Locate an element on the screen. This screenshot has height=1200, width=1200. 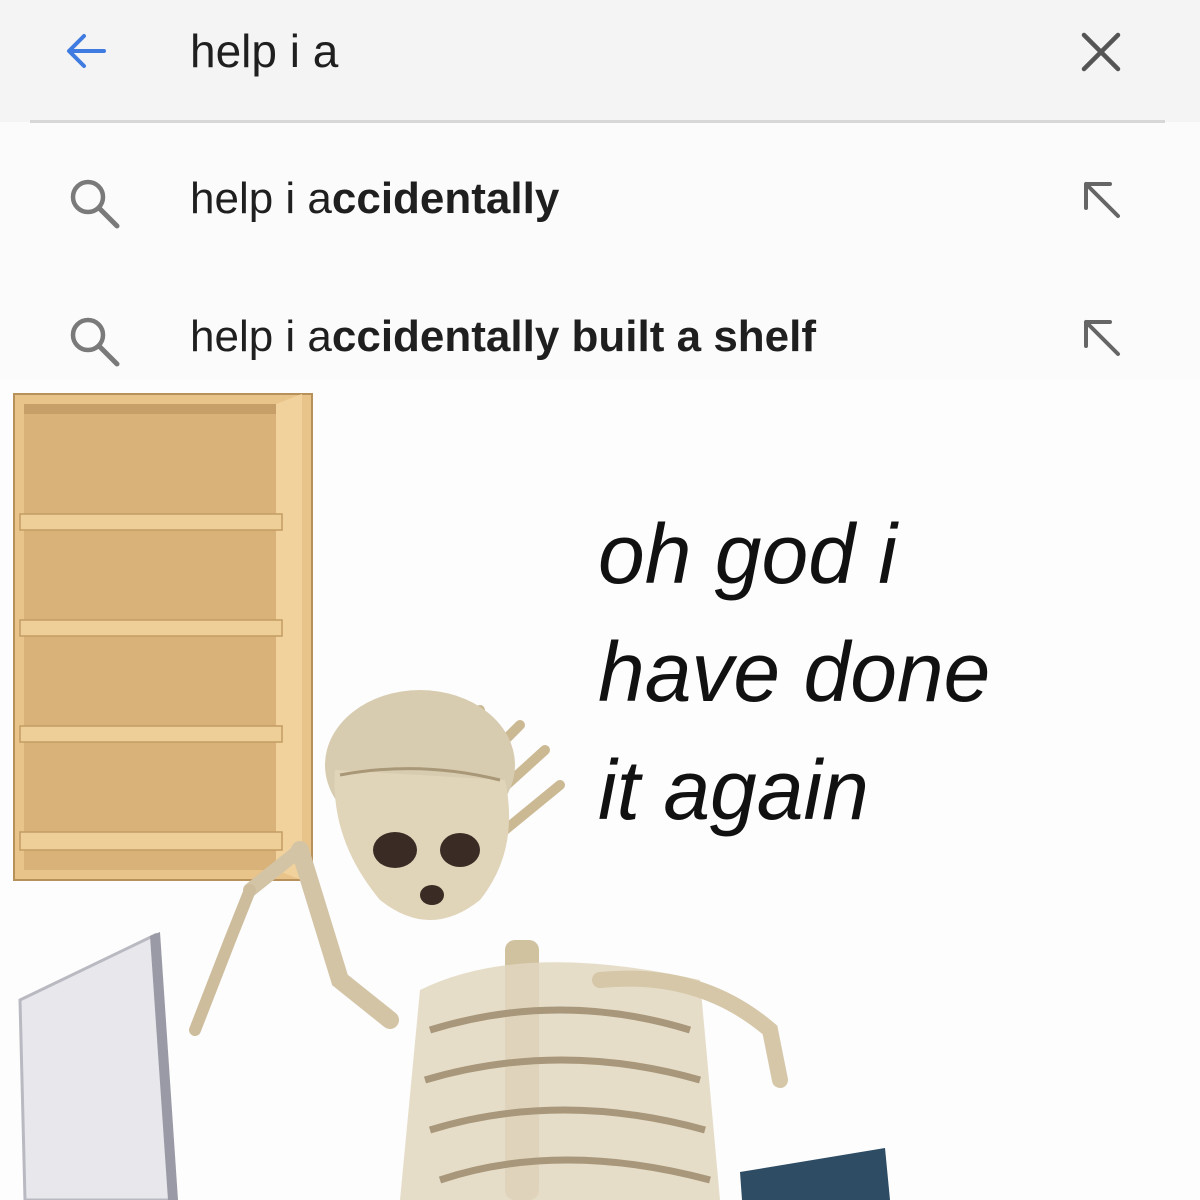
caption-line: it again is located at coordinates (733, 790).